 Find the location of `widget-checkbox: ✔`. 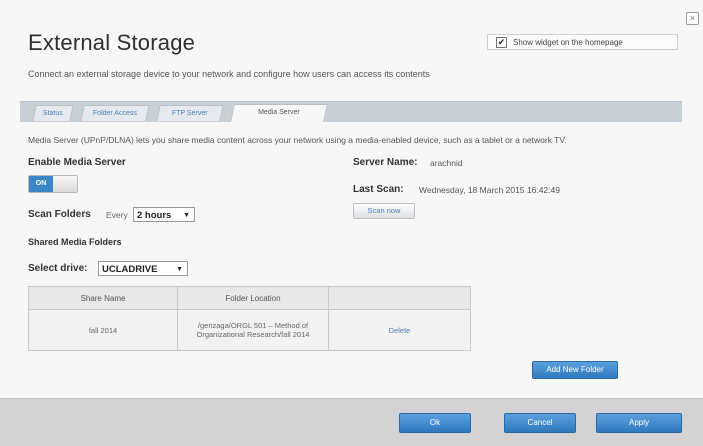

widget-checkbox: ✔ is located at coordinates (501, 42).